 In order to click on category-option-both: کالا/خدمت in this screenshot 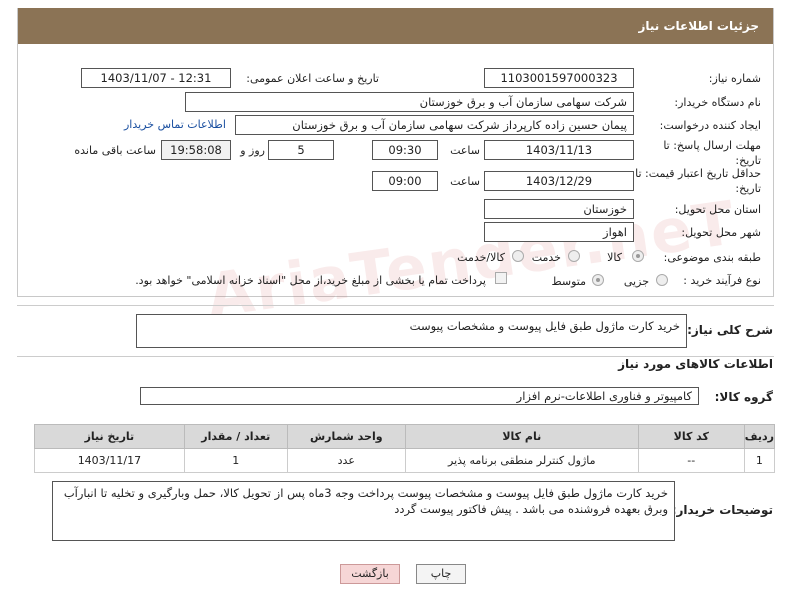, I will do `click(481, 257)`.